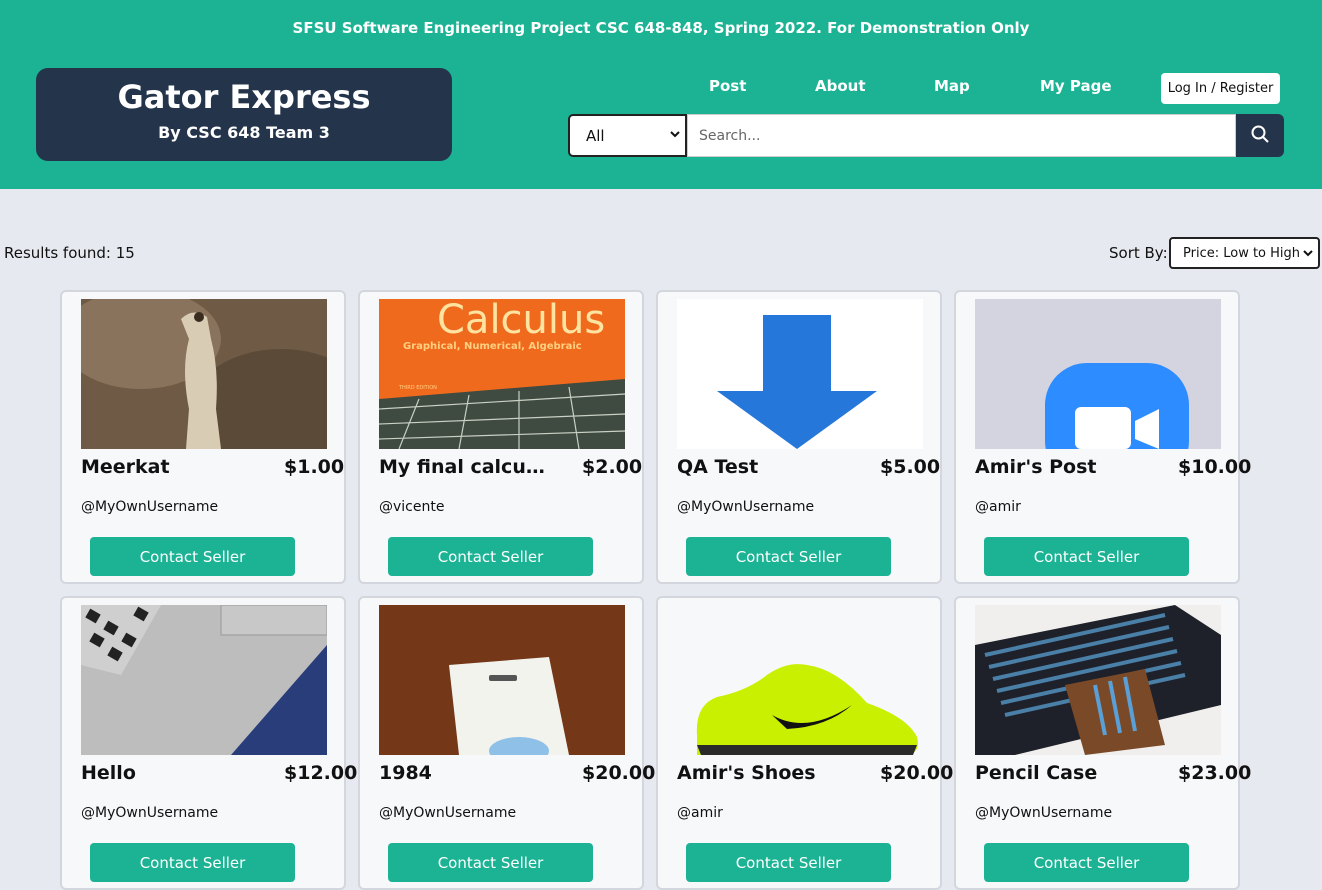 This screenshot has width=1322, height=890. I want to click on sort-select-value: Price: Low to High, so click(1242, 253).